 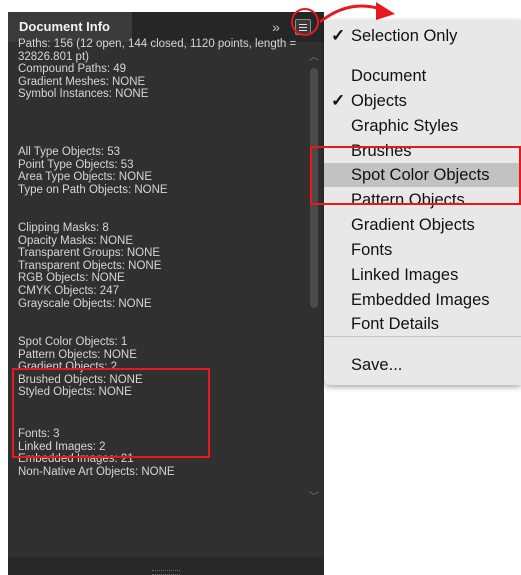 I want to click on menu-item-document: Document, so click(x=422, y=76).